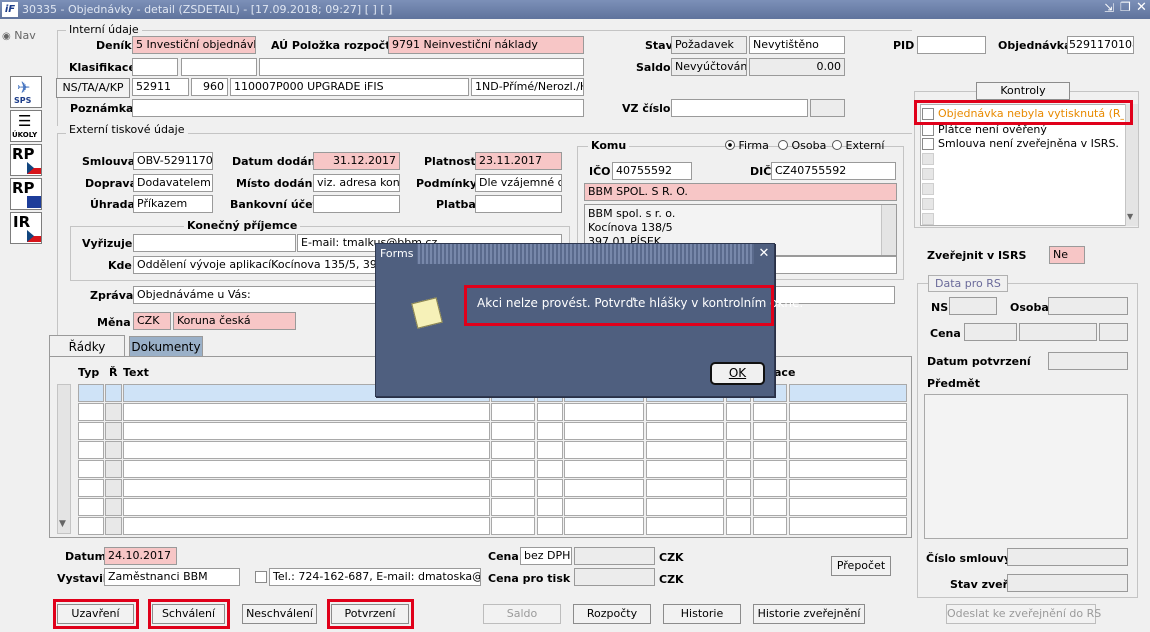  What do you see at coordinates (26, 194) in the screenshot?
I see `rp-eu-icon: RP` at bounding box center [26, 194].